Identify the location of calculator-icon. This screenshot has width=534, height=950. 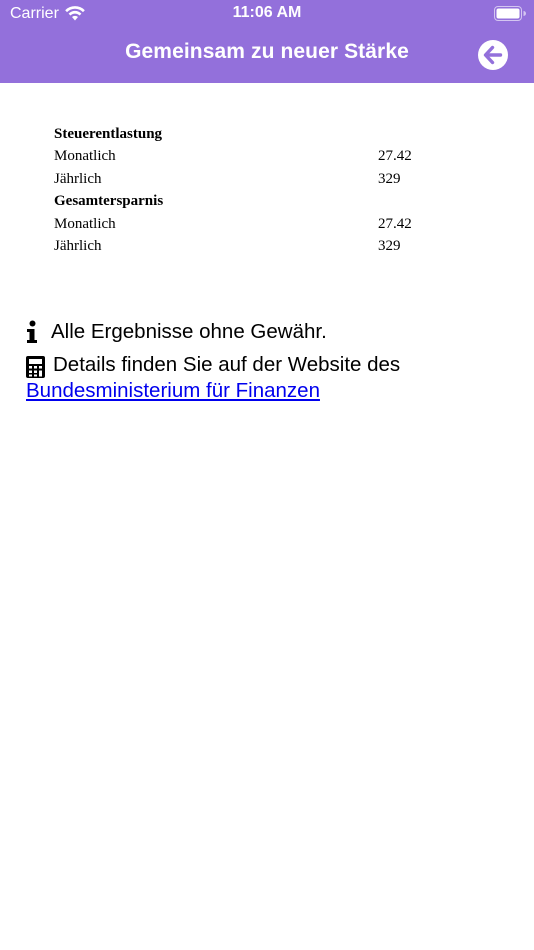
(35, 367).